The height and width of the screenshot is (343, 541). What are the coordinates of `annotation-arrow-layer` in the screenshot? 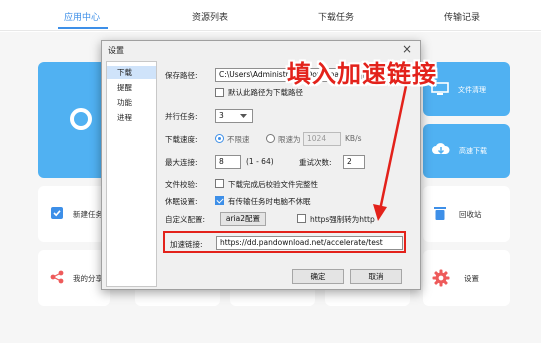 It's located at (390, 153).